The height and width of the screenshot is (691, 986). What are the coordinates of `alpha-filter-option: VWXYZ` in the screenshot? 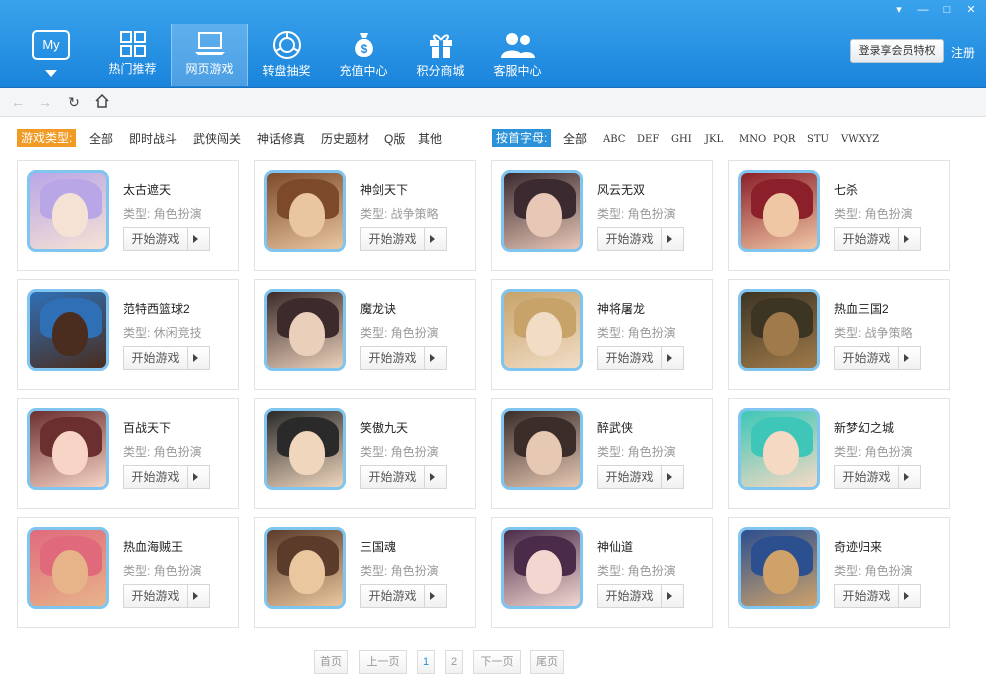 It's located at (860, 140).